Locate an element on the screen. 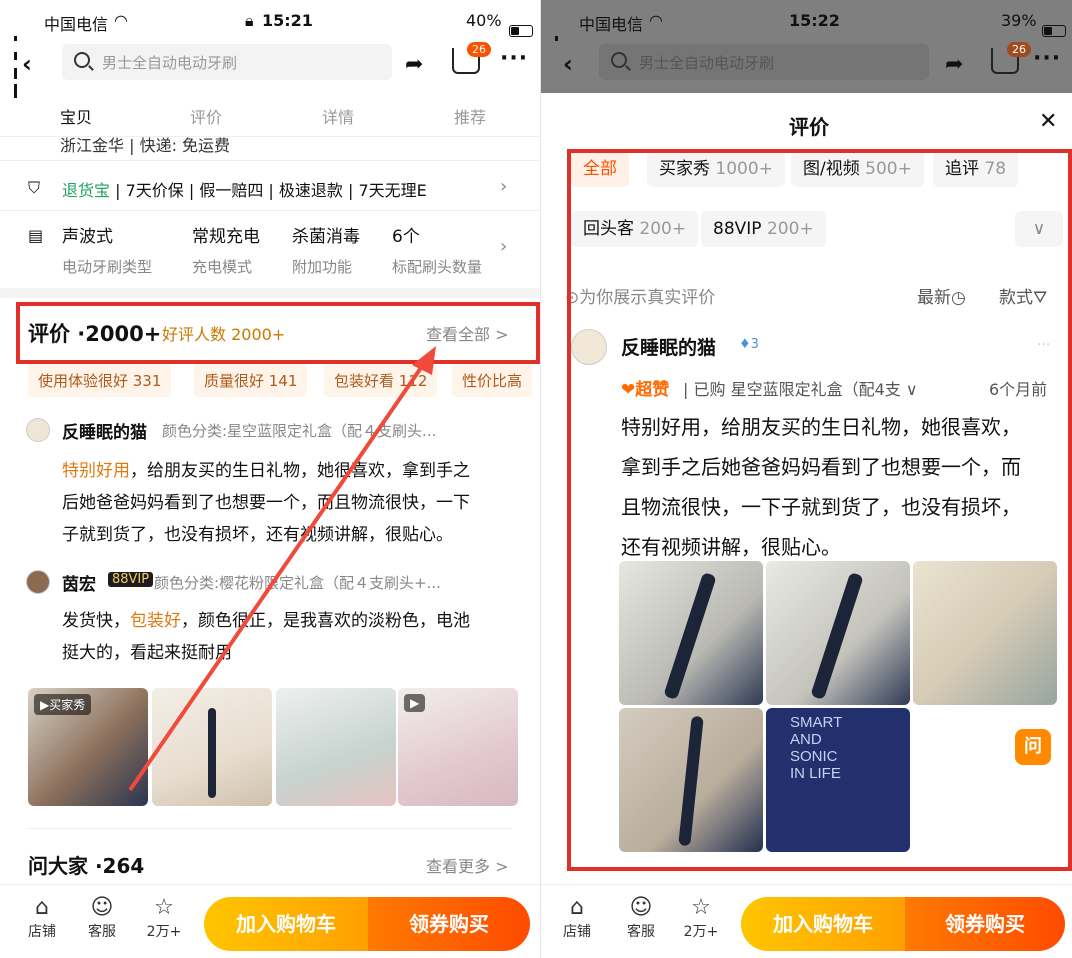 The width and height of the screenshot is (1072, 958). guarantee-items: | 7天价保 | 假一赔四 | 极速退款 | 7天无理E is located at coordinates (271, 190).